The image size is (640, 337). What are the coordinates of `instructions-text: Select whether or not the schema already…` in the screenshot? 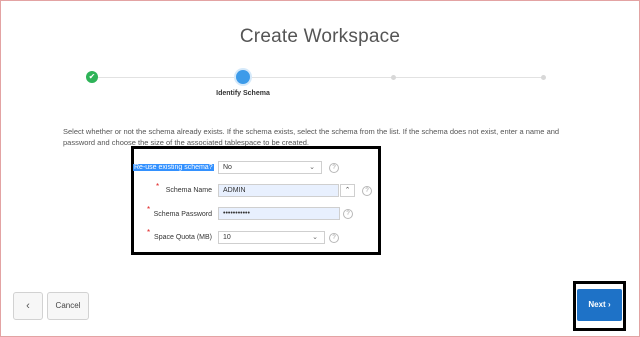 It's located at (311, 137).